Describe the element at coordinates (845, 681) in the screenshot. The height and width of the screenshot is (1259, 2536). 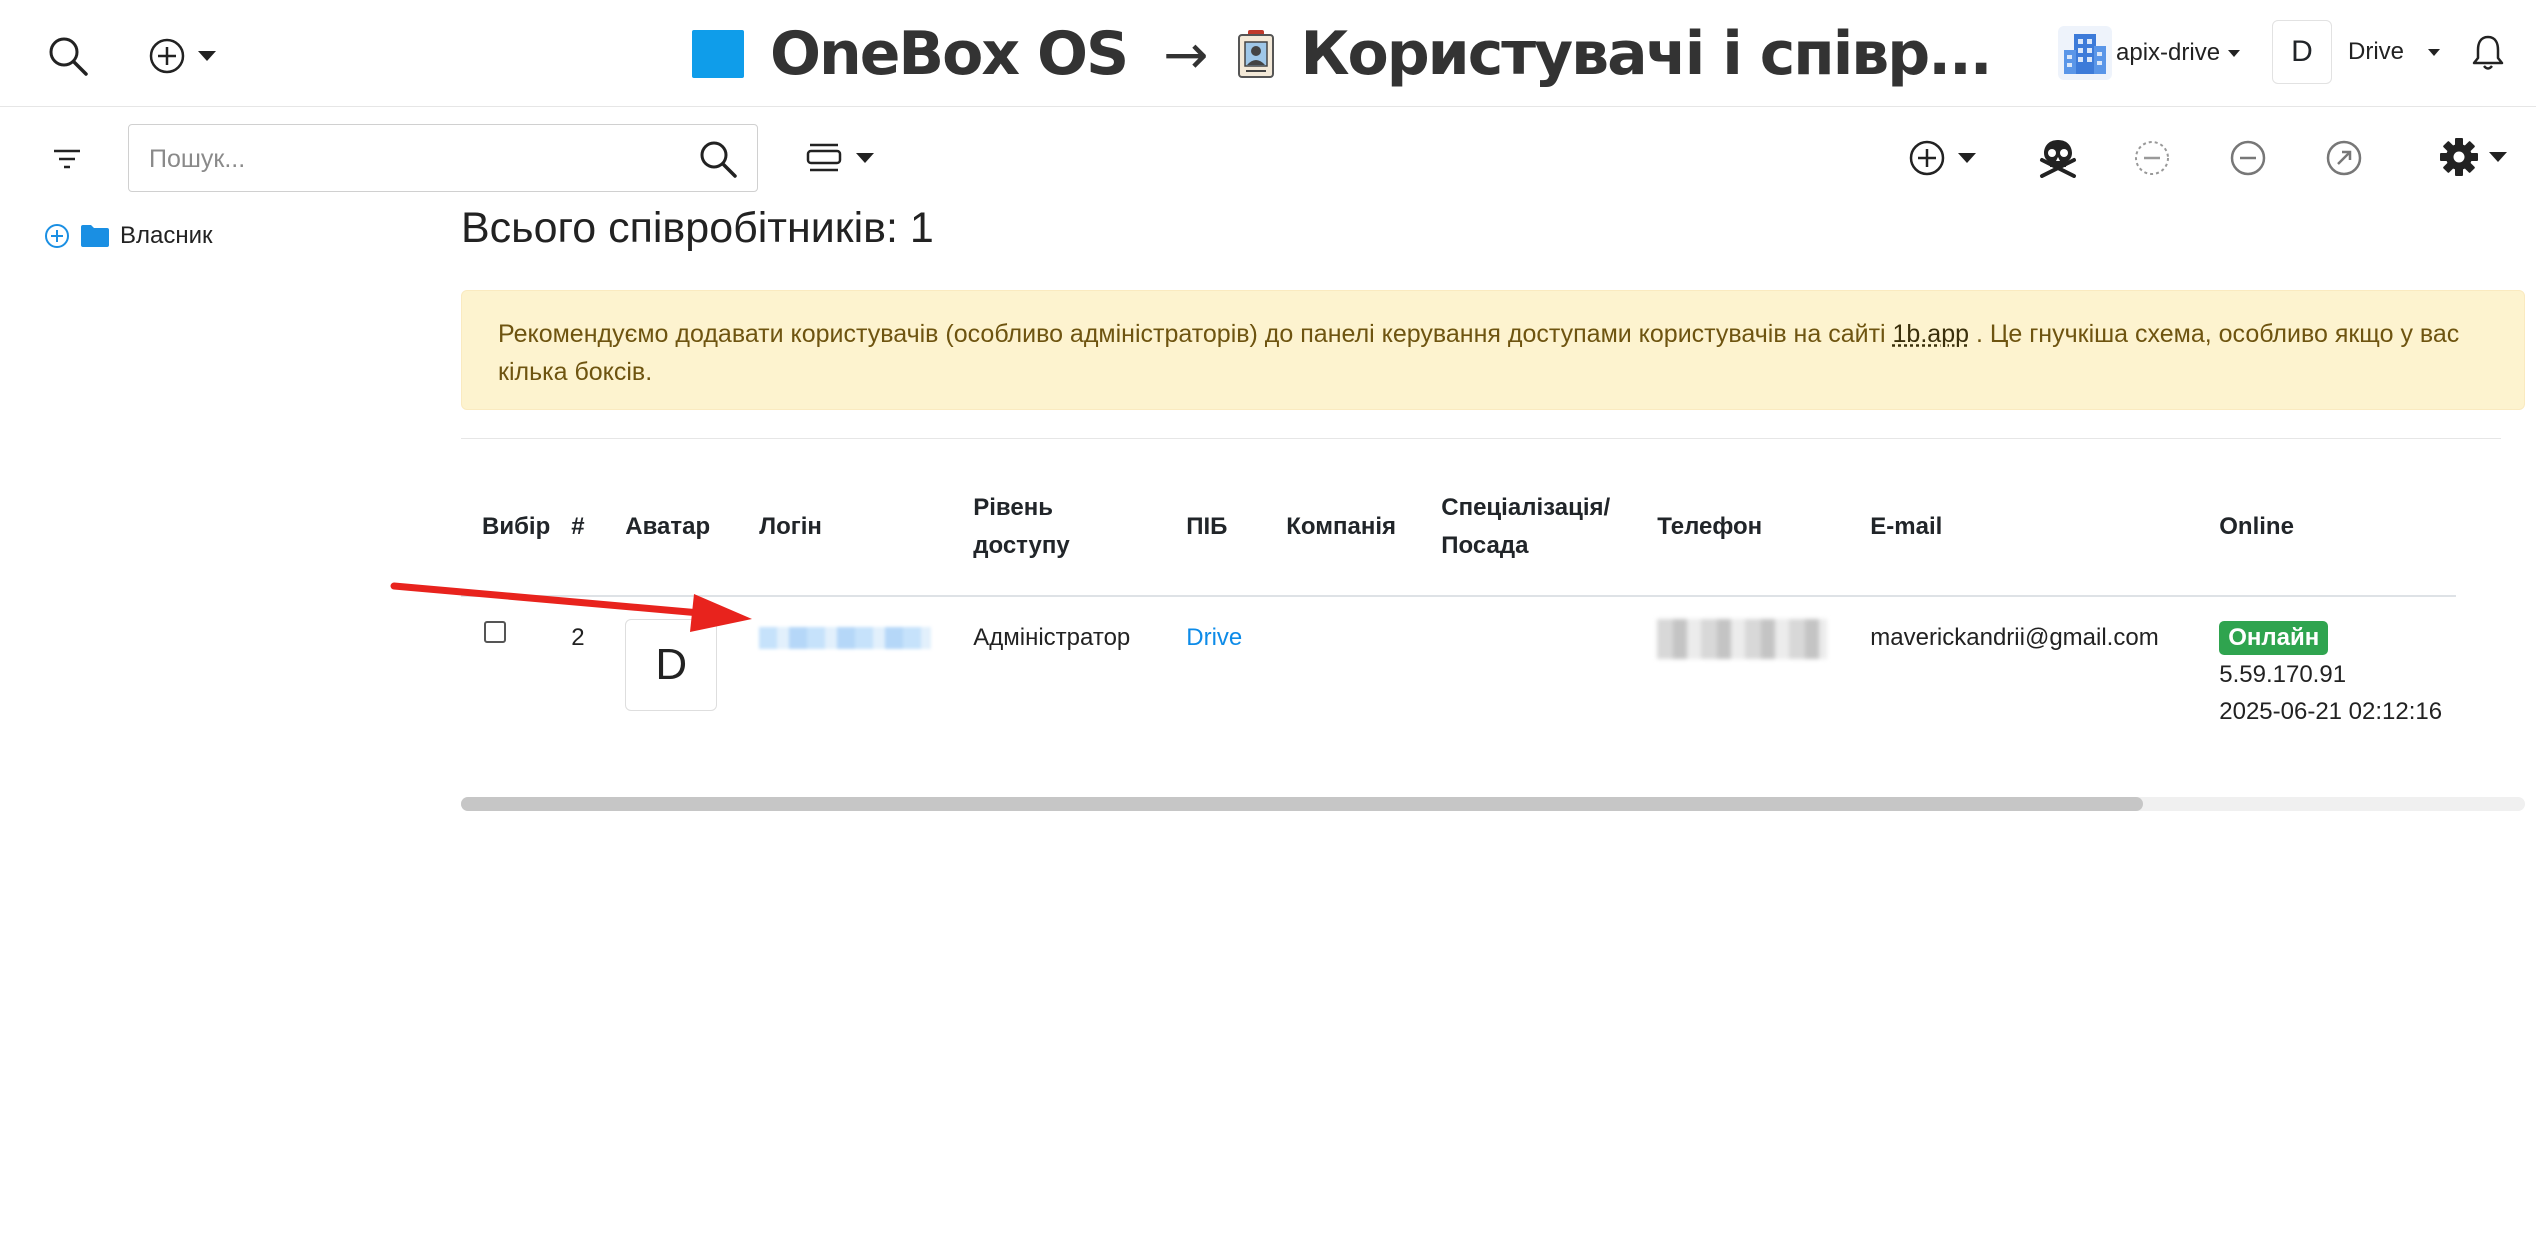
I see `cell-login` at that location.